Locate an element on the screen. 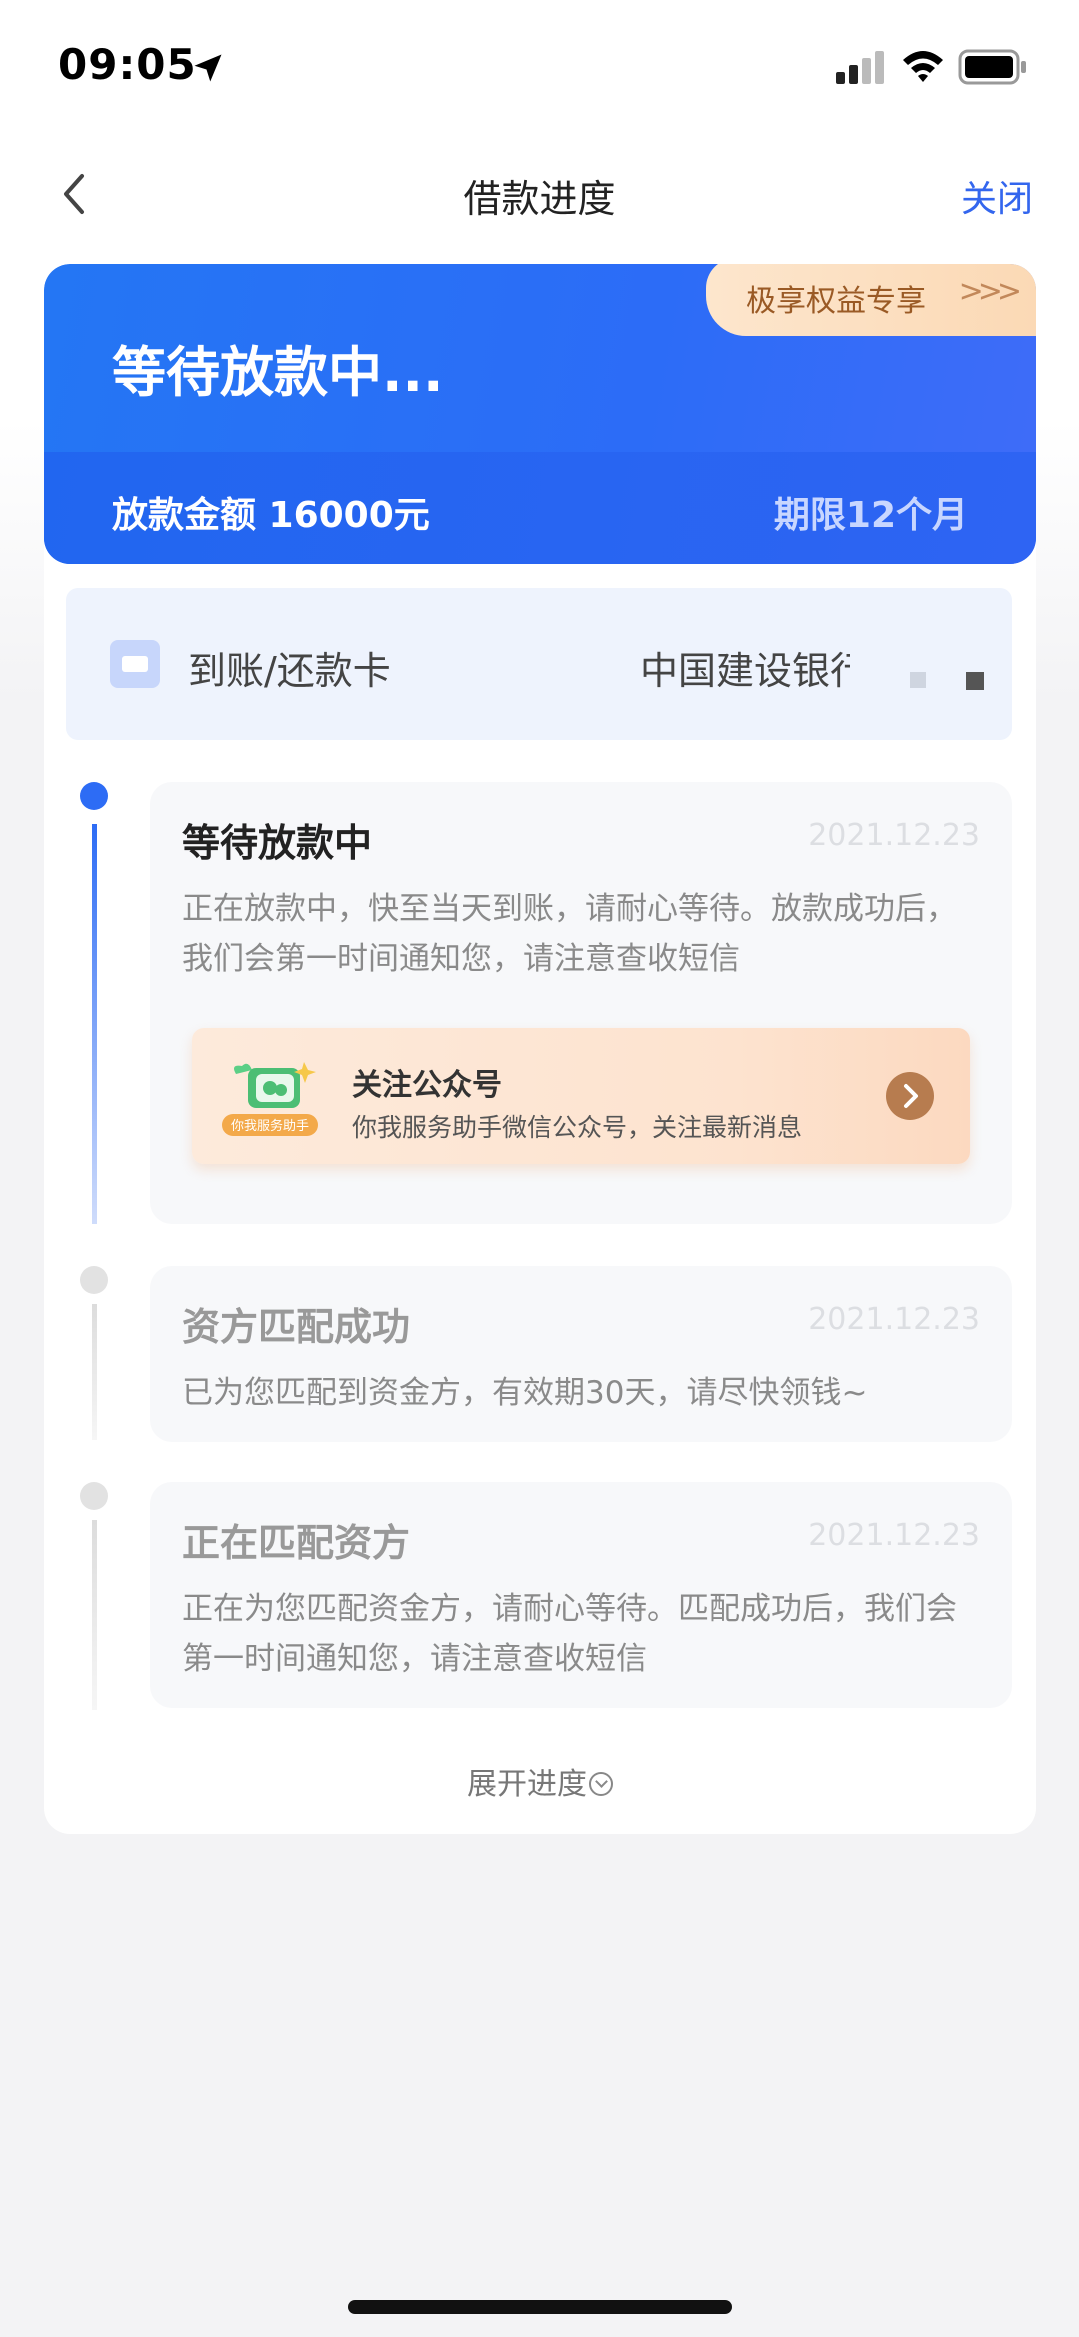 The height and width of the screenshot is (2337, 1079). home-indicator is located at coordinates (540, 2307).